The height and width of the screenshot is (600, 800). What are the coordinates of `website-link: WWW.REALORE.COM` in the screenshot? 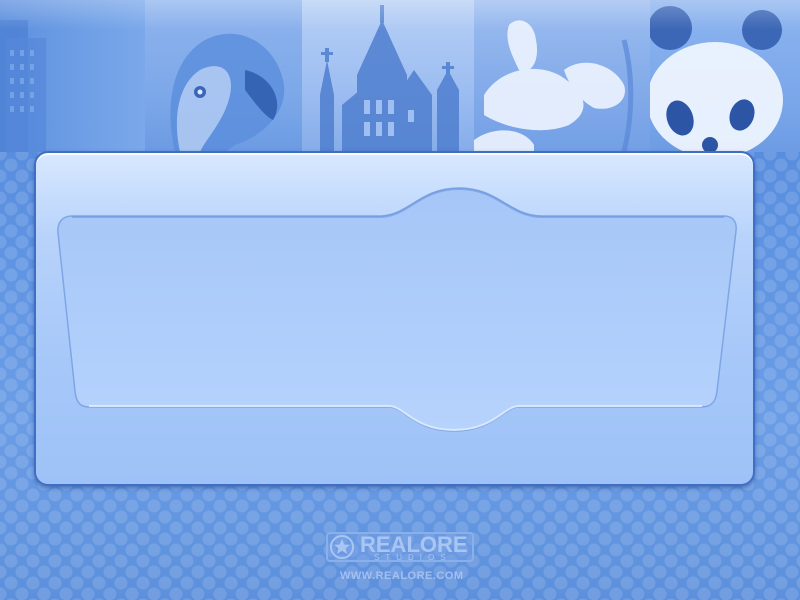 It's located at (402, 576).